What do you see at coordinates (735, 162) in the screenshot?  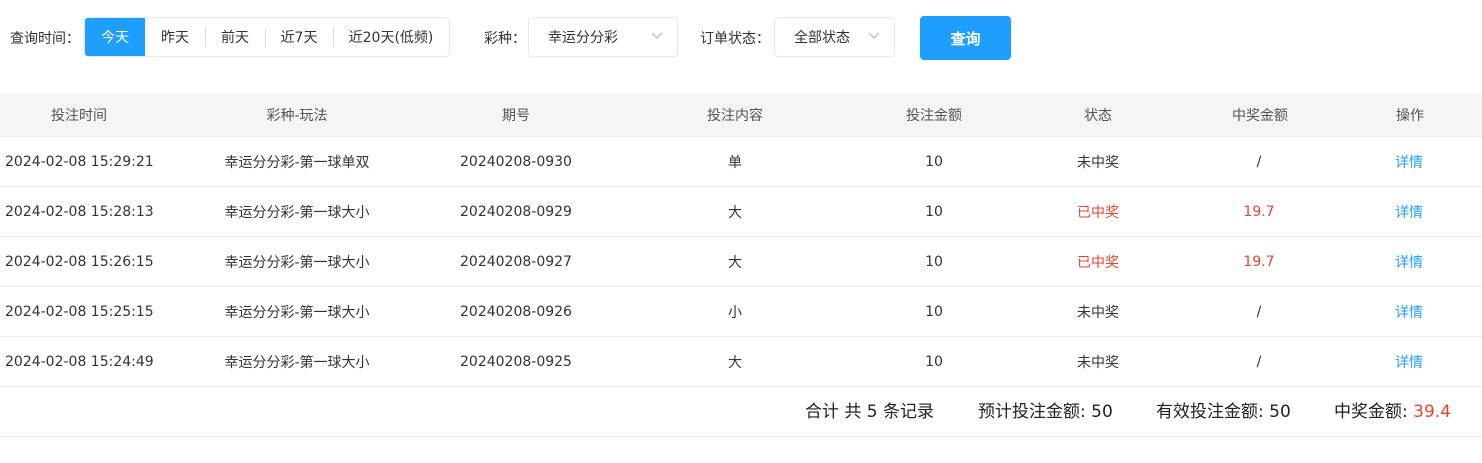 I see `bet-content-cell: 单` at bounding box center [735, 162].